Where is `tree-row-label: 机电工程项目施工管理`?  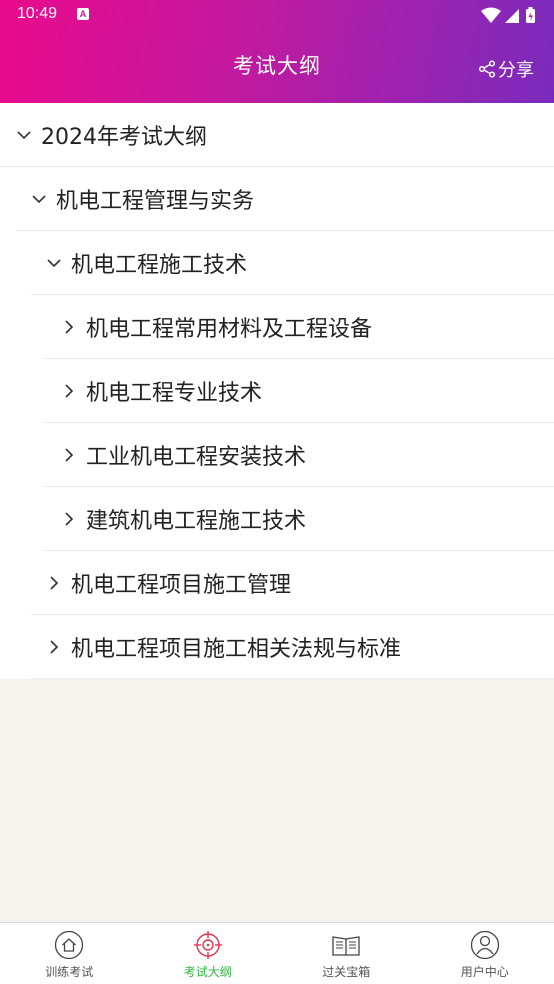 tree-row-label: 机电工程项目施工管理 is located at coordinates (181, 585).